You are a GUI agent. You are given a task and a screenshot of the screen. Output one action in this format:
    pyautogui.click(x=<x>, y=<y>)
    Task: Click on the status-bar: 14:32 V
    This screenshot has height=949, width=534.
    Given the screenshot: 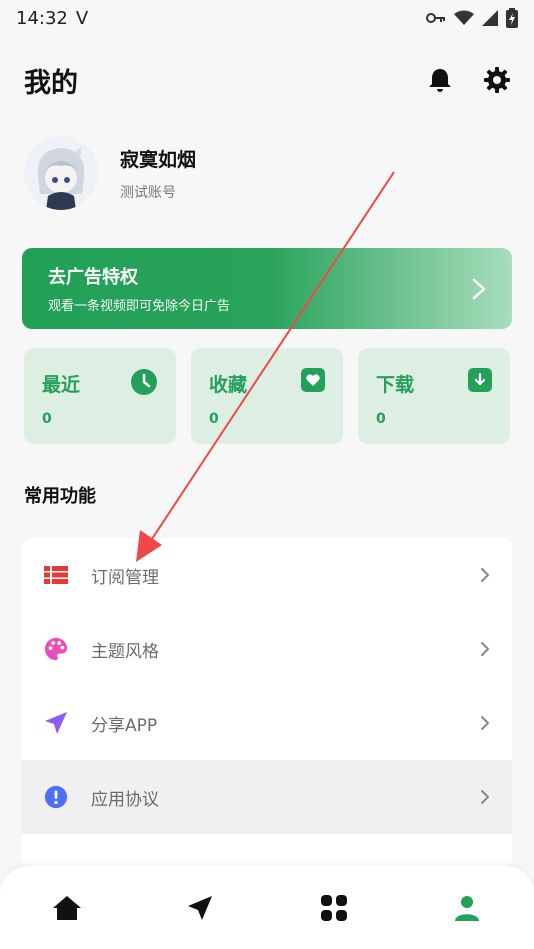 What is the action you would take?
    pyautogui.click(x=267, y=18)
    